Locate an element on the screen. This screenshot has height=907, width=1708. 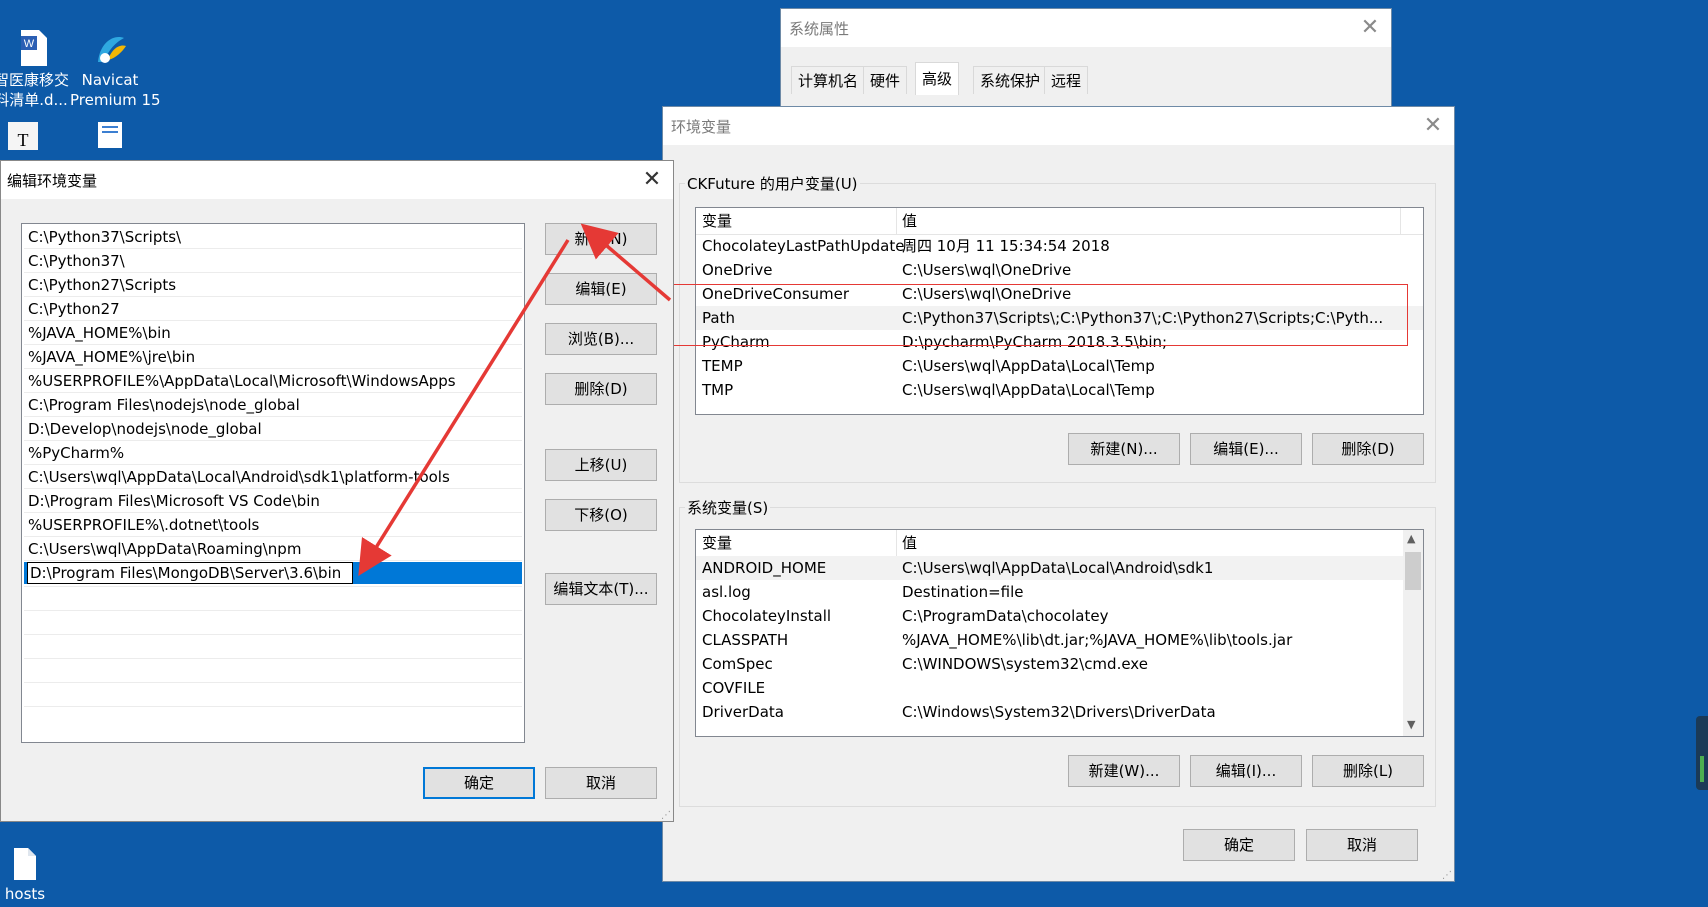
arrow-to-new-button is located at coordinates (626, 262).